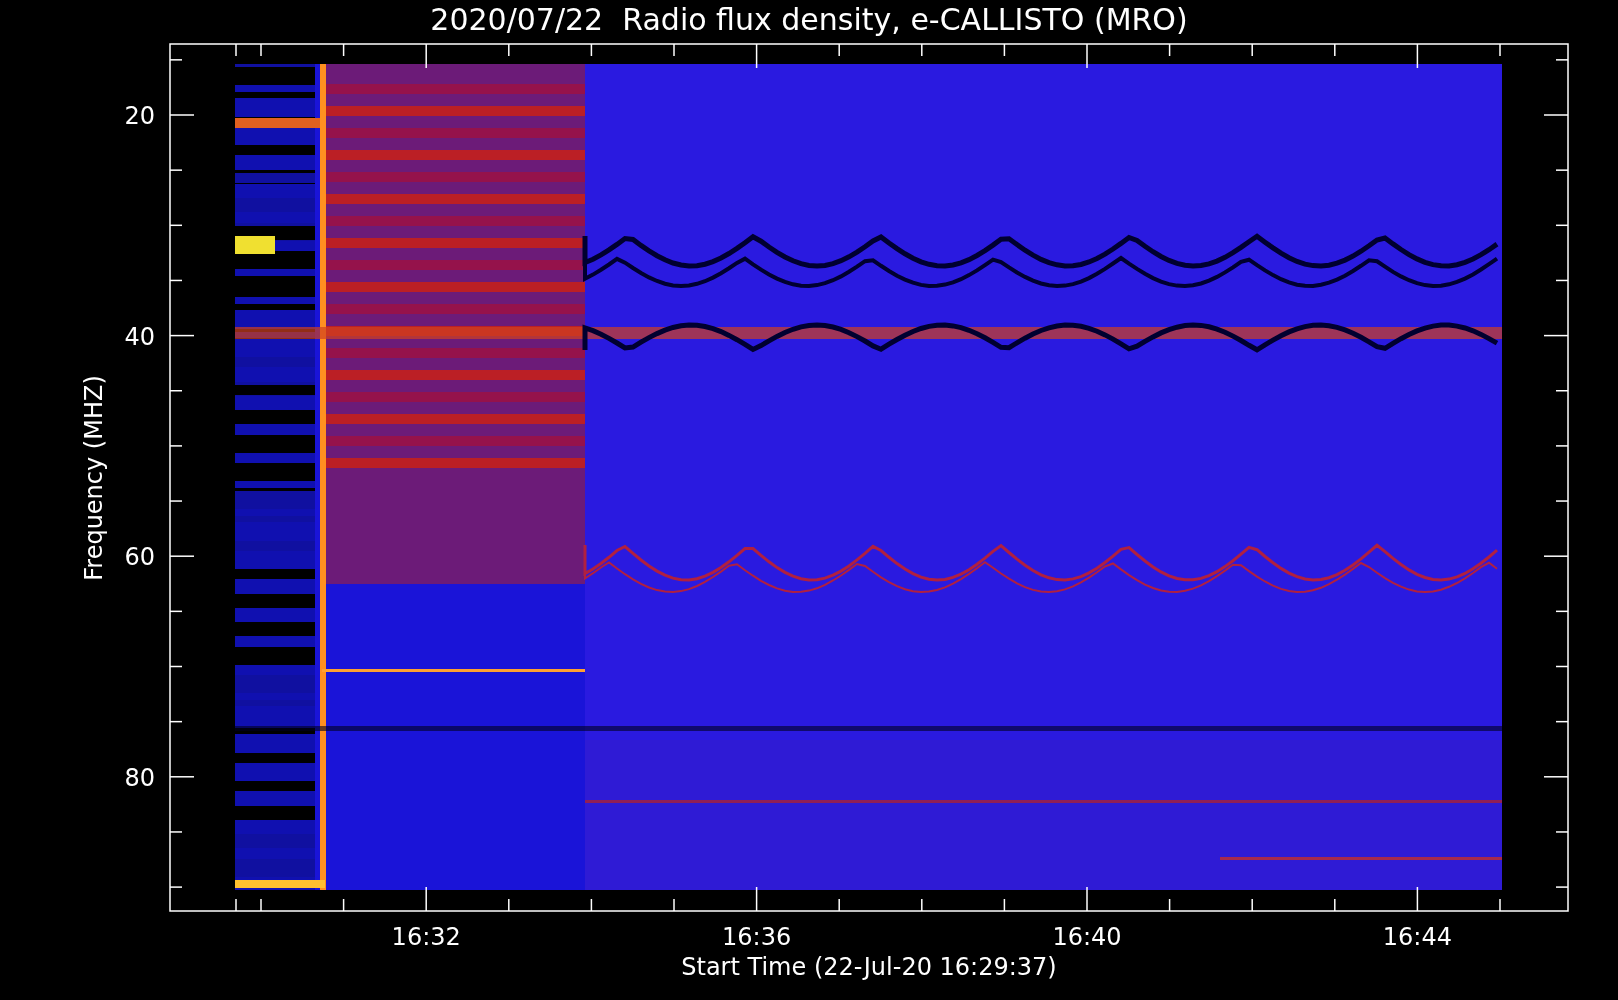  What do you see at coordinates (869, 967) in the screenshot?
I see `x-axis-label: Start Time (22-Jul-20 16:29:37)` at bounding box center [869, 967].